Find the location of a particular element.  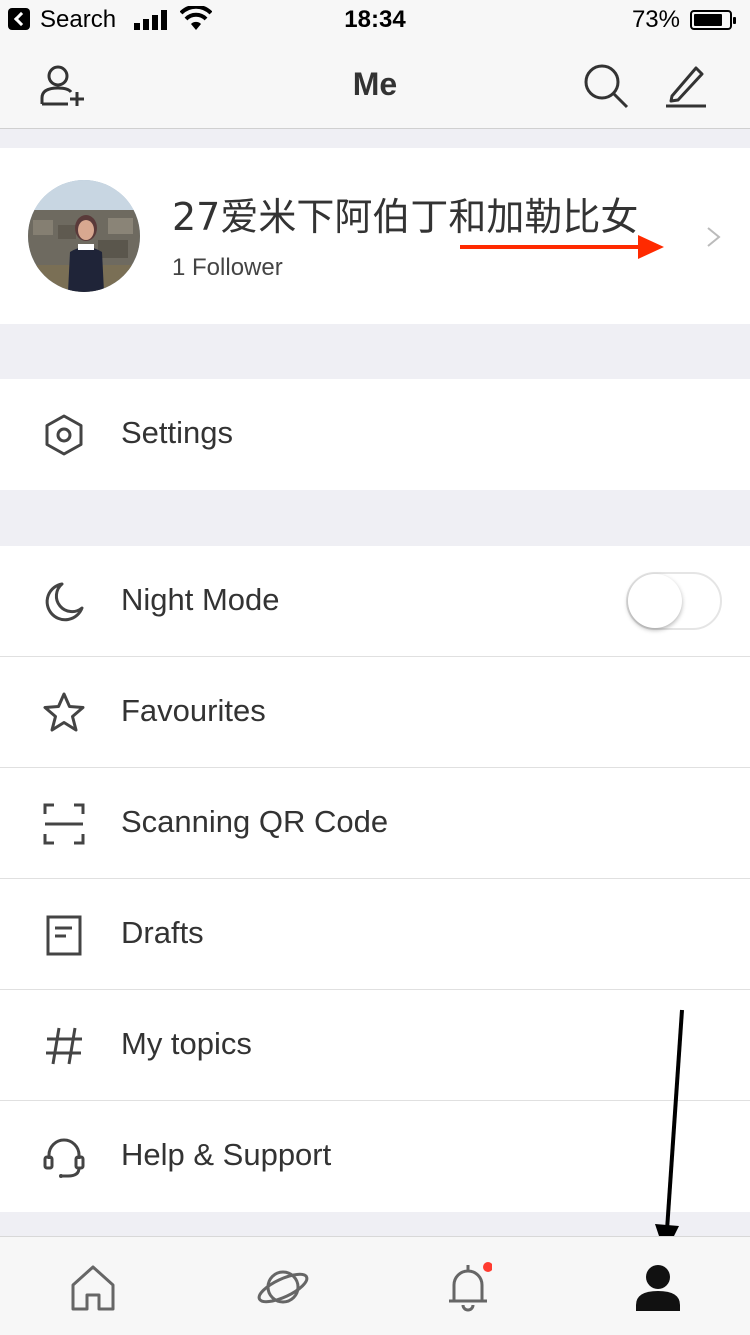

menu-item-my-topics: My topics is located at coordinates (375, 1045).